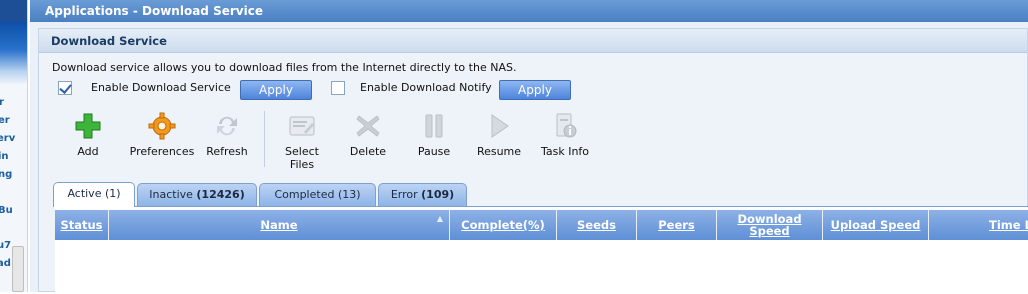 This screenshot has width=1028, height=294. I want to click on plus-icon, so click(88, 126).